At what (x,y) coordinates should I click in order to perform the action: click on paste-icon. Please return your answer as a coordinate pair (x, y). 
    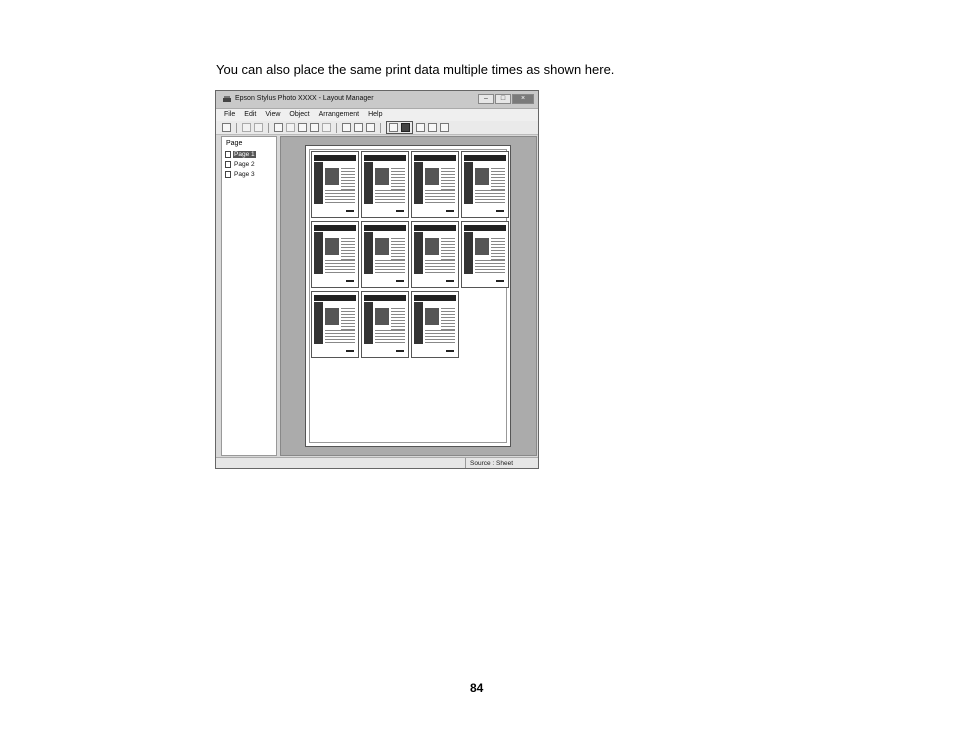
    Looking at the image, I should click on (302, 127).